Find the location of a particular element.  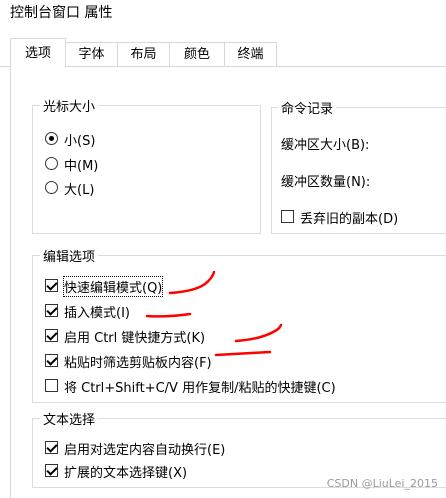

annotation-stroke-ctrl-shortcuts is located at coordinates (258, 333).